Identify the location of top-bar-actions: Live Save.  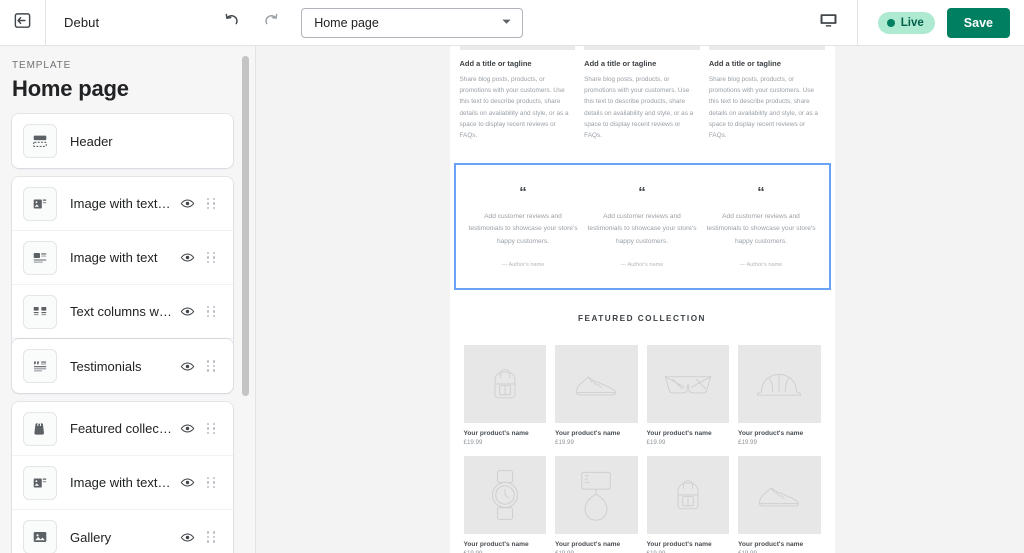
(941, 22).